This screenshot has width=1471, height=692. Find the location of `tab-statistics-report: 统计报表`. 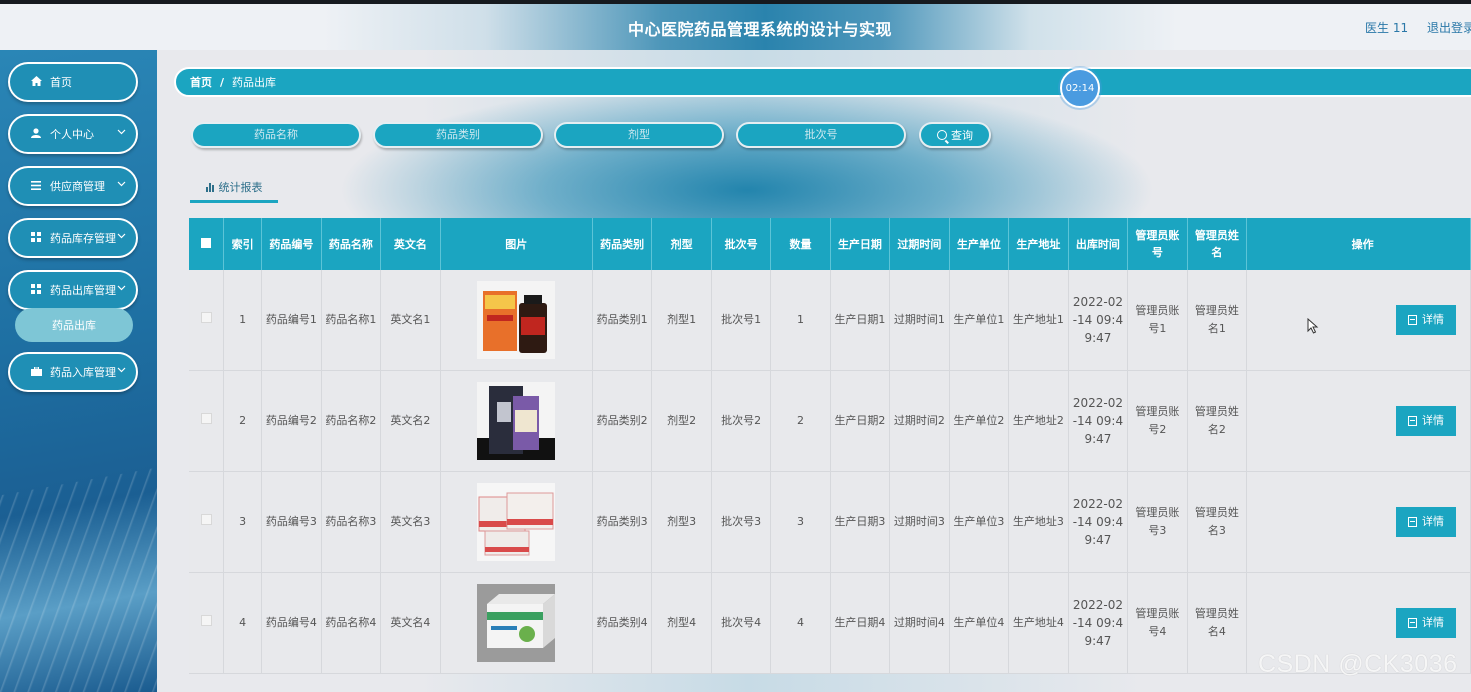

tab-statistics-report: 统计报表 is located at coordinates (234, 188).